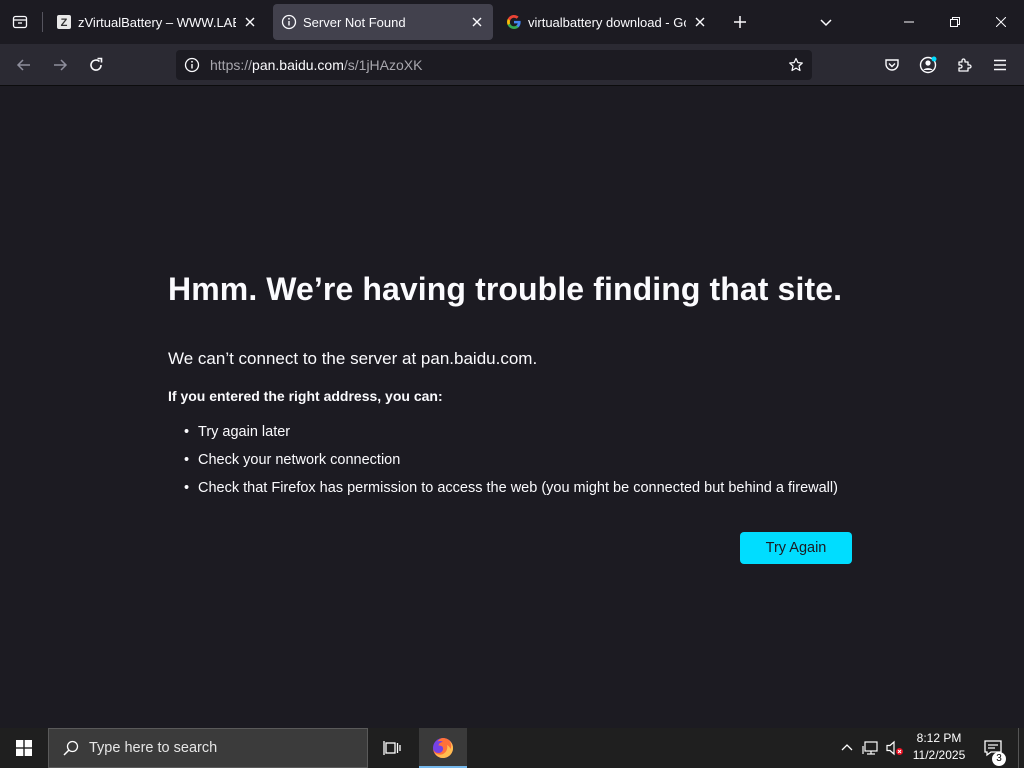 Image resolution: width=1024 pixels, height=768 pixels. I want to click on lab-z-favicon-icon: Z, so click(64, 22).